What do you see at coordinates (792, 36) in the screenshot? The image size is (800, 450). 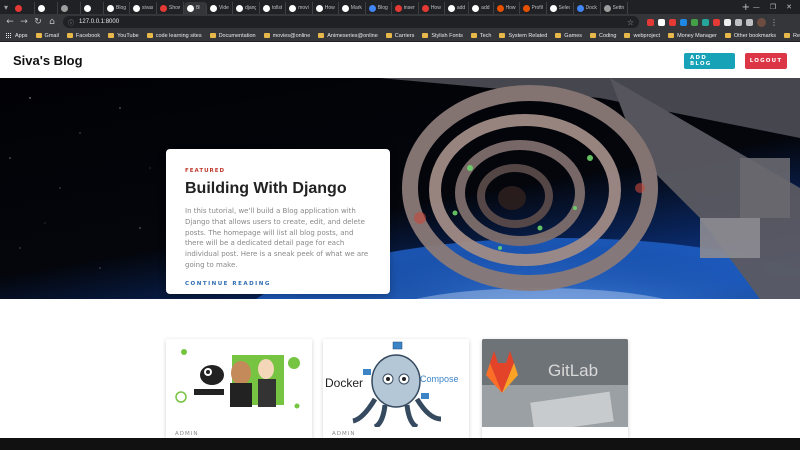 I see `reading-list: Reading list` at bounding box center [792, 36].